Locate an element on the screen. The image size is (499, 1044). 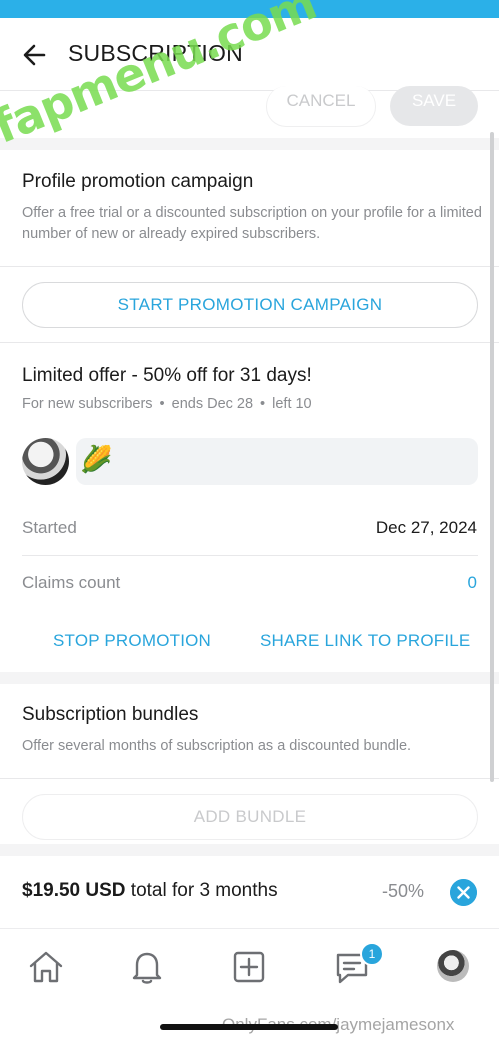
scrollbar is located at coordinates (492, 457).